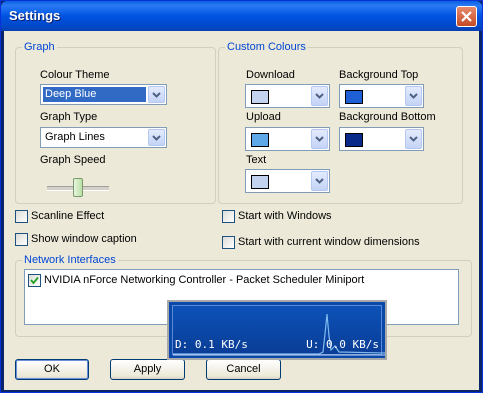 The image size is (483, 393). I want to click on upload-colour-dropdown-button, so click(319, 139).